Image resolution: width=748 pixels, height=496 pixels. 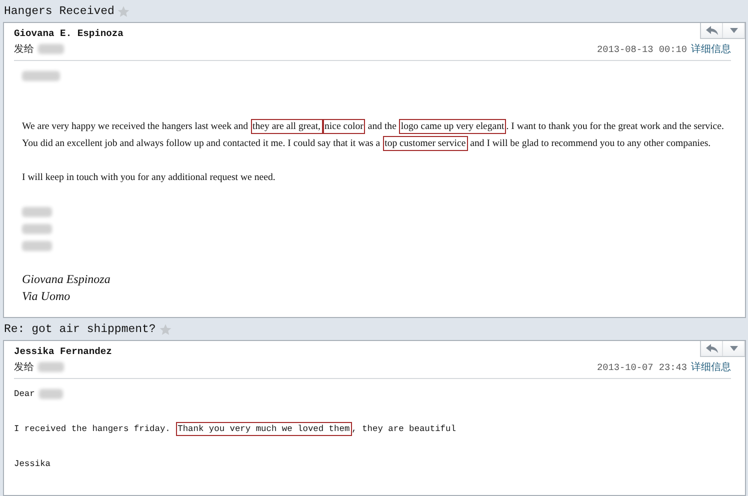 I want to click on email-subject: Re: got air shippment?, so click(x=80, y=329).